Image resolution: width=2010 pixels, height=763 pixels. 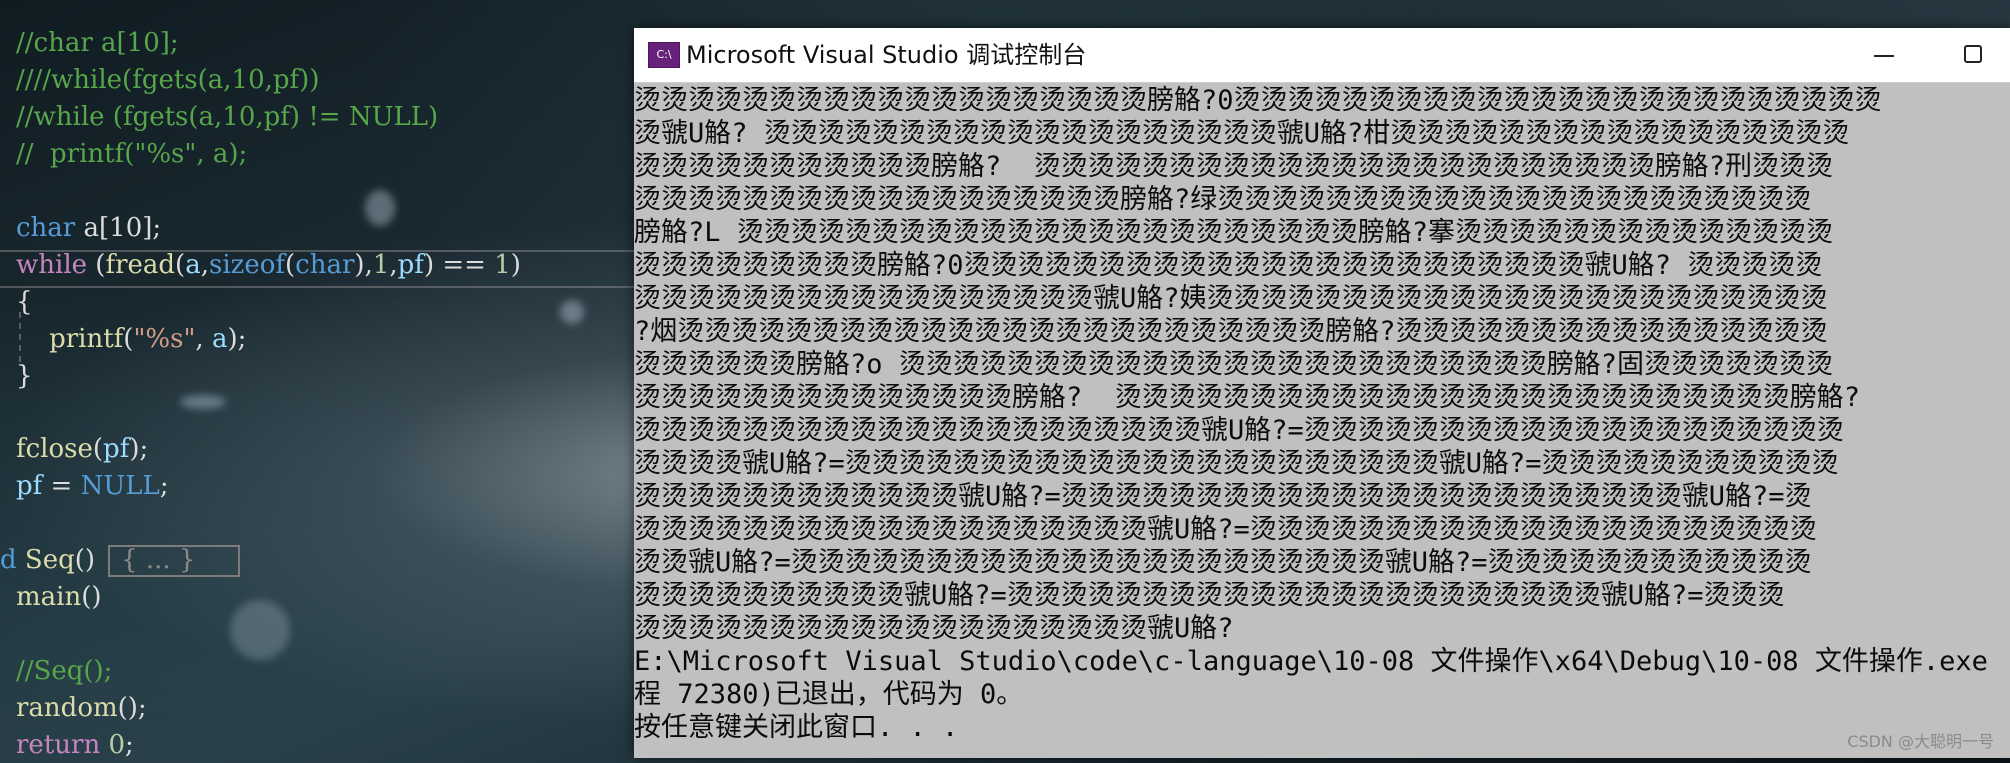 What do you see at coordinates (158, 560) in the screenshot?
I see `collapsed-block: { ... }` at bounding box center [158, 560].